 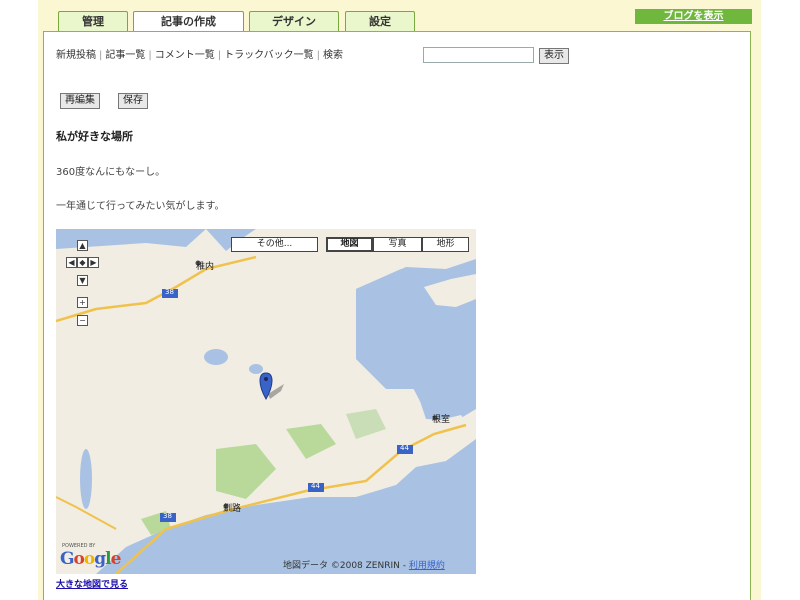 I want to click on map-type-map-button: 地図, so click(x=349, y=244).